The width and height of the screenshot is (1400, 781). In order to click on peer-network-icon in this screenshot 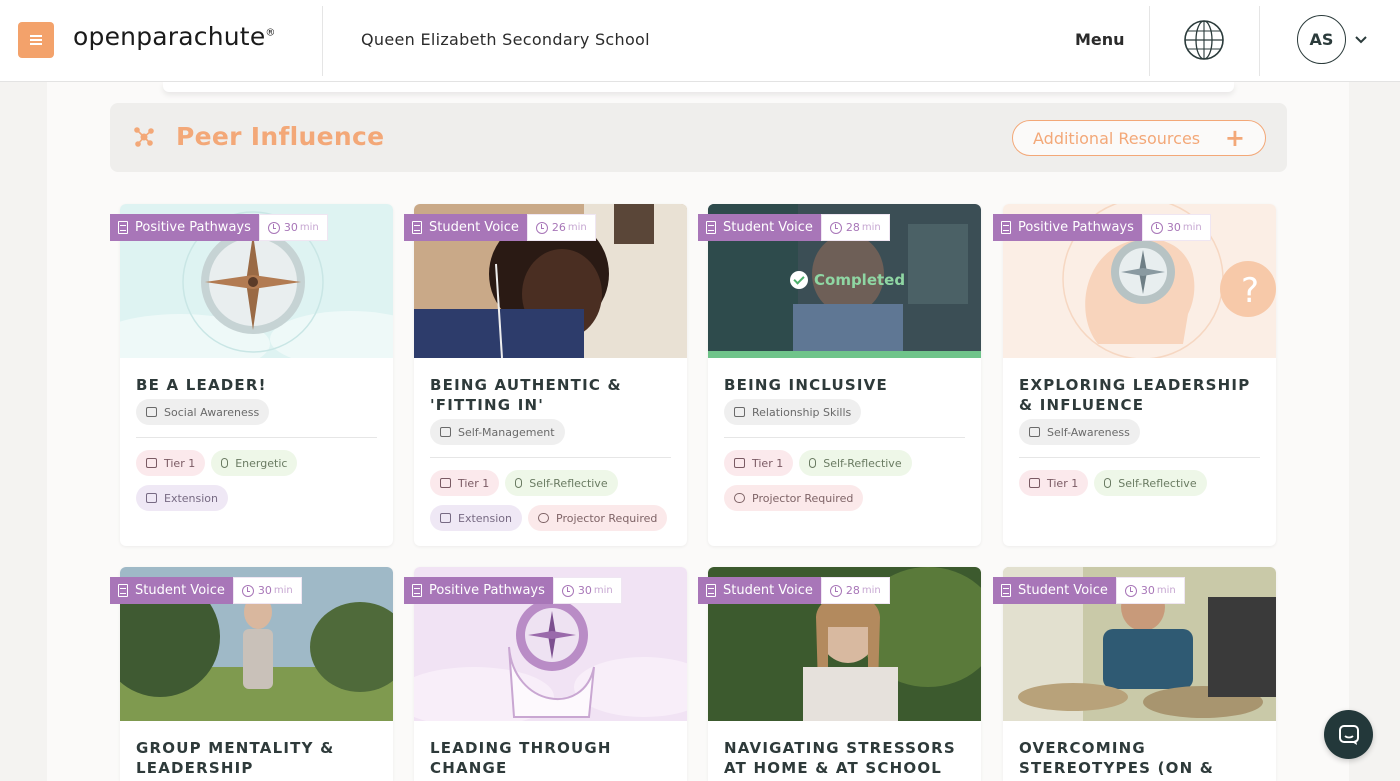, I will do `click(144, 137)`.